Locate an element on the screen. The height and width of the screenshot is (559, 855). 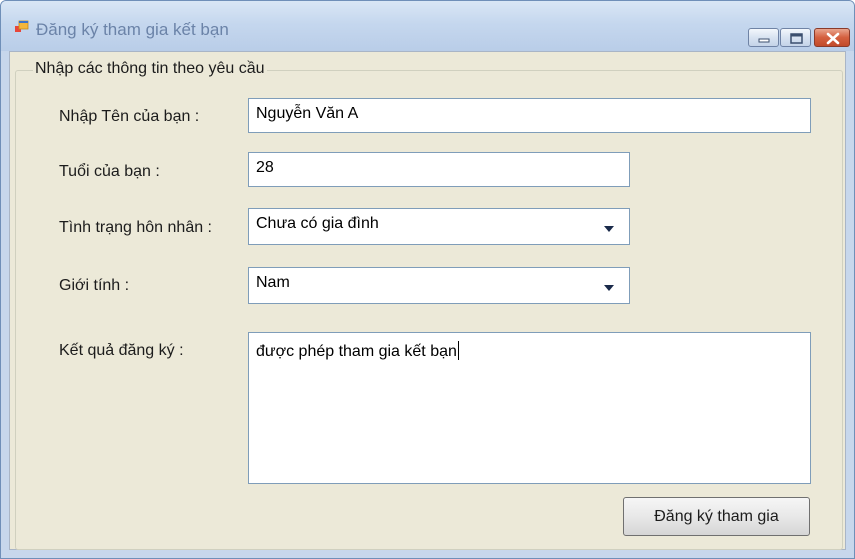
group-box-legend: Nhập các thông tin theo yêu cầu is located at coordinates (150, 69).